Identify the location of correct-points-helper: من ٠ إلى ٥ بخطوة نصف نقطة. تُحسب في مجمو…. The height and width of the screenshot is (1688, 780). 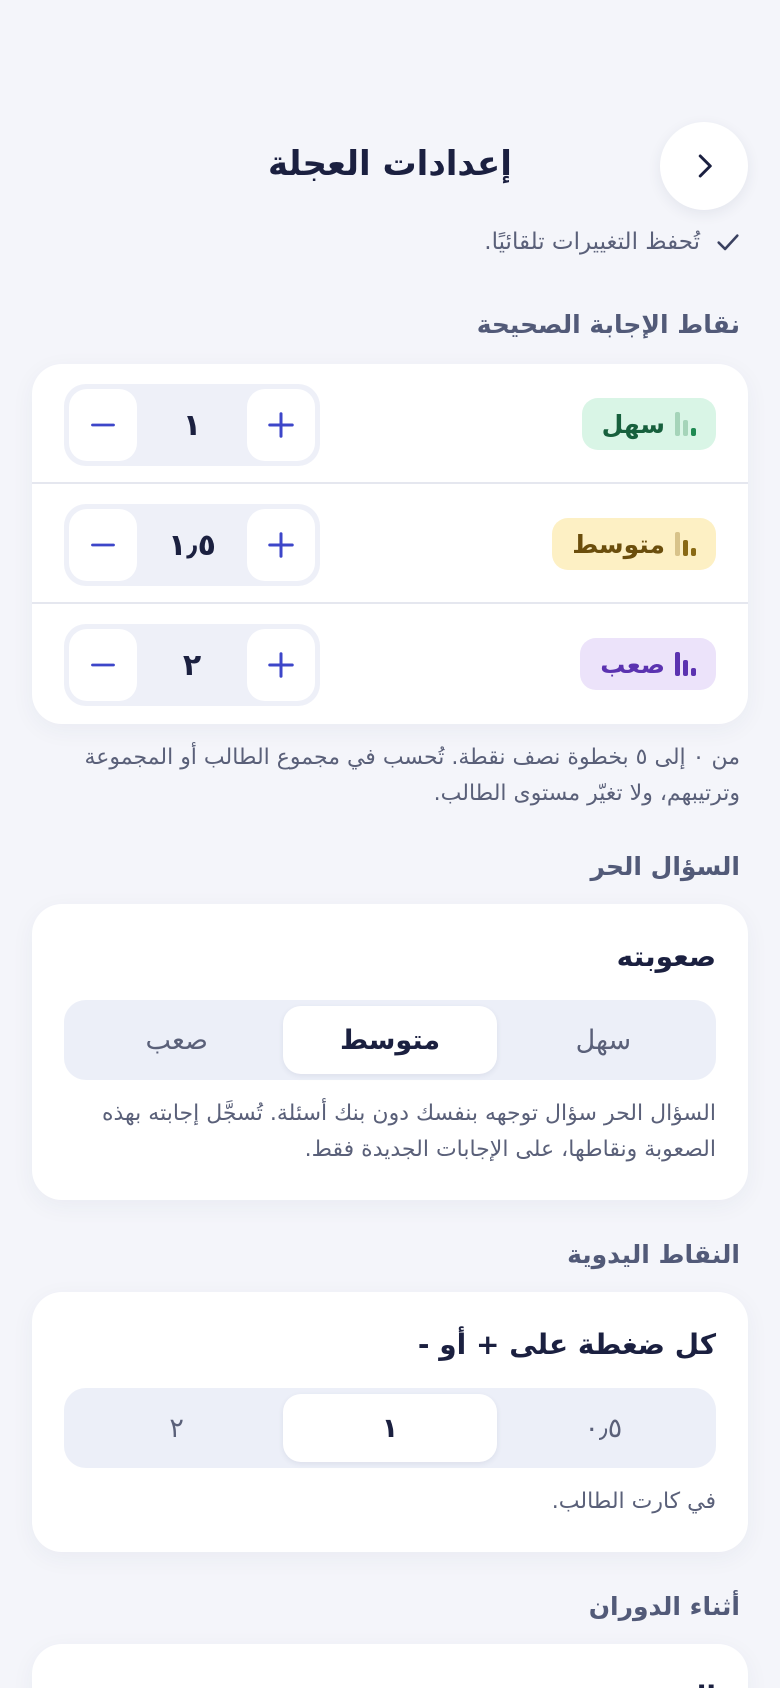
(412, 775).